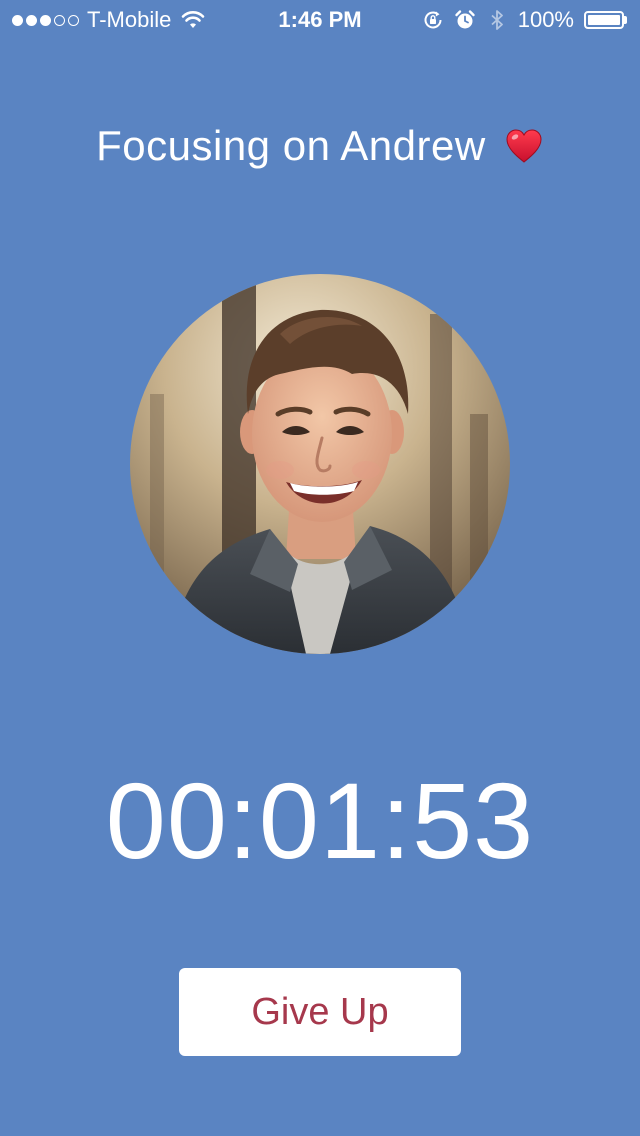  Describe the element at coordinates (465, 19) in the screenshot. I see `alarm-icon` at that location.